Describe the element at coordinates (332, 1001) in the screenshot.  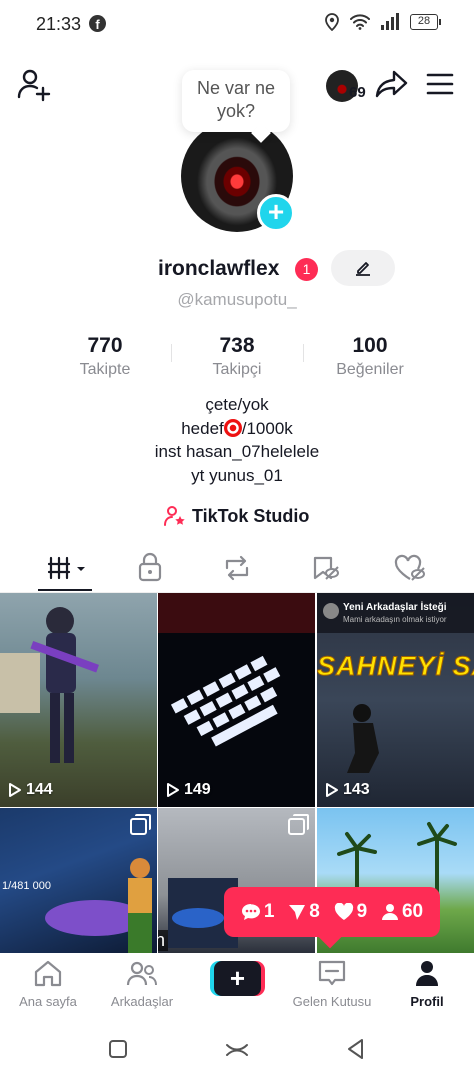
I see `nav-inbox-label: Gelen Kutusu` at that location.